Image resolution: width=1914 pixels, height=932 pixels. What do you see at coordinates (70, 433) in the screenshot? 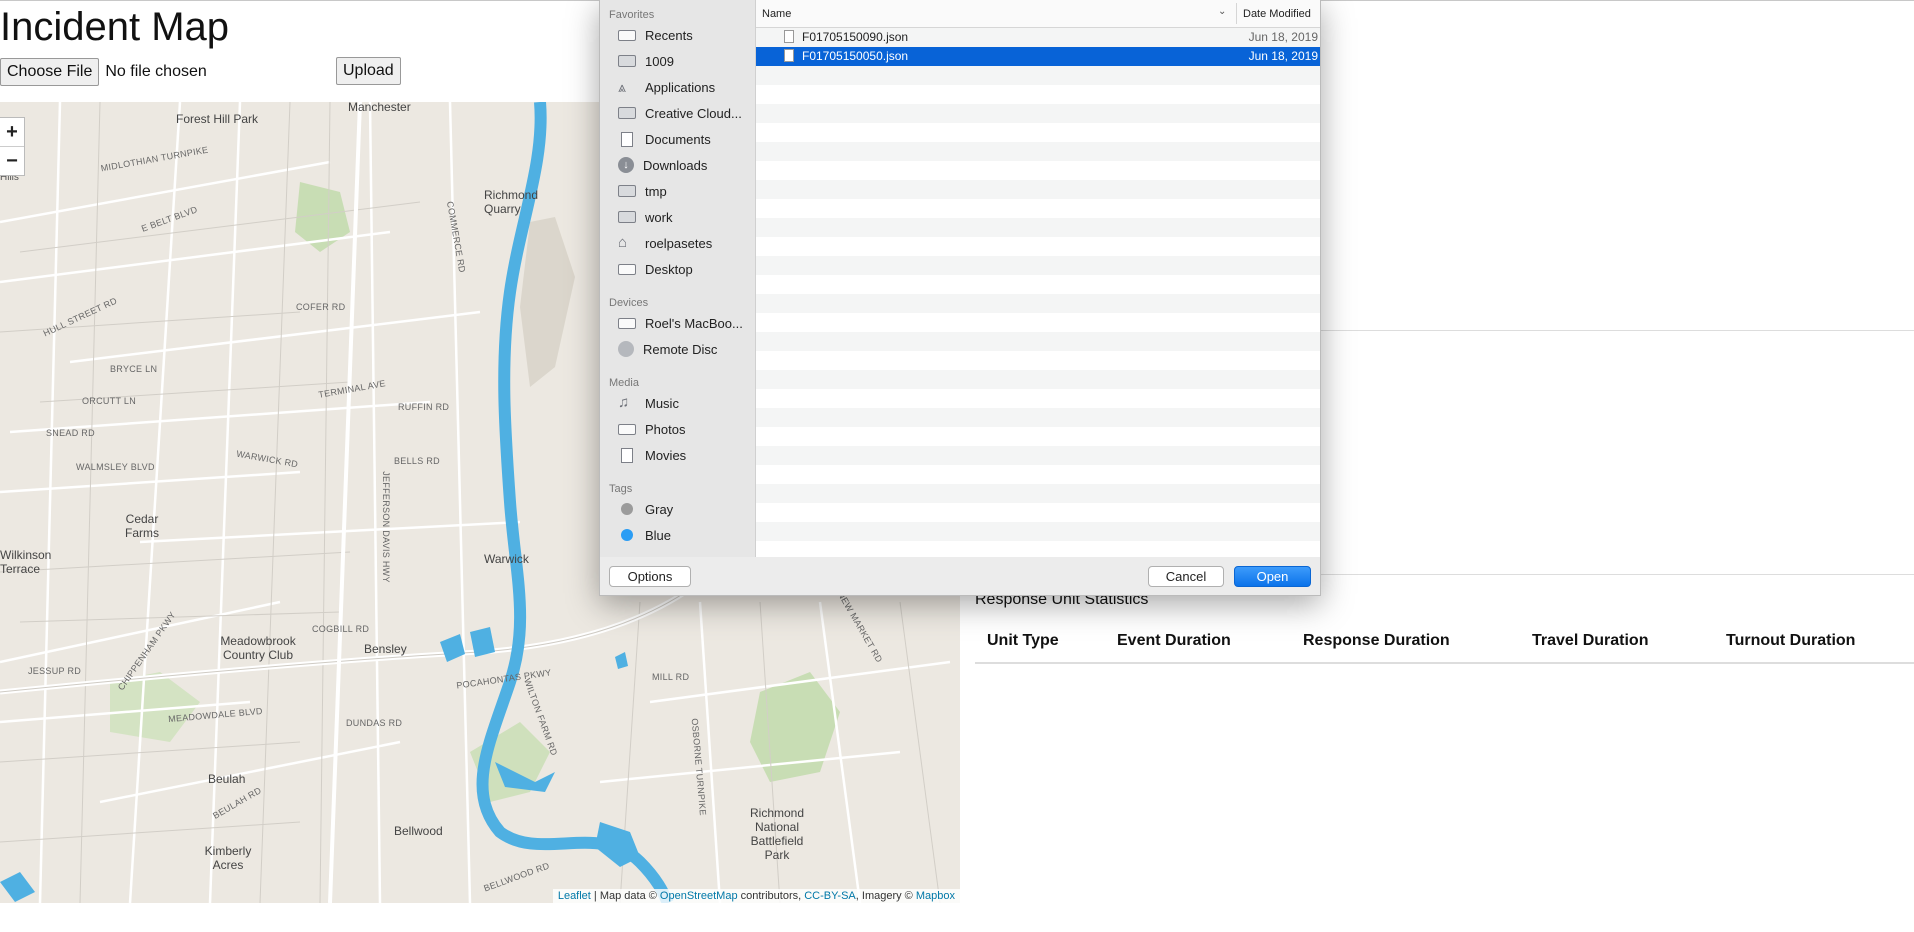
I see `map-road-label: SNEAD RD` at bounding box center [70, 433].